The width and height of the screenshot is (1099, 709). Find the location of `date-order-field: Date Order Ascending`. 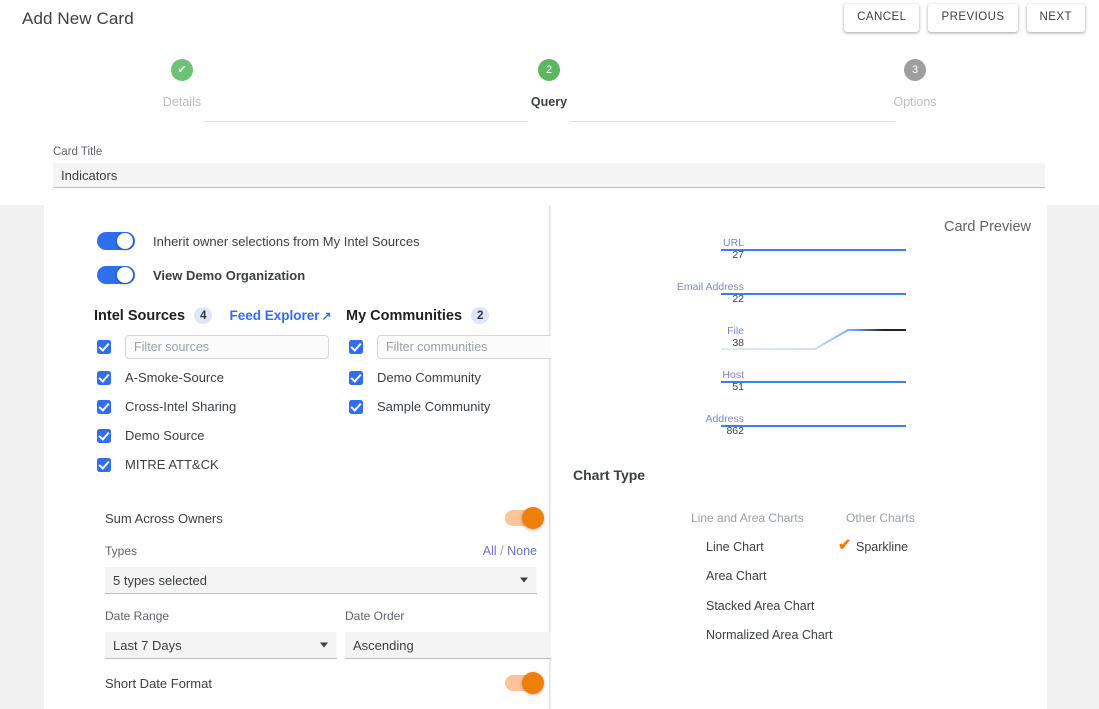

date-order-field: Date Order Ascending is located at coordinates (461, 634).